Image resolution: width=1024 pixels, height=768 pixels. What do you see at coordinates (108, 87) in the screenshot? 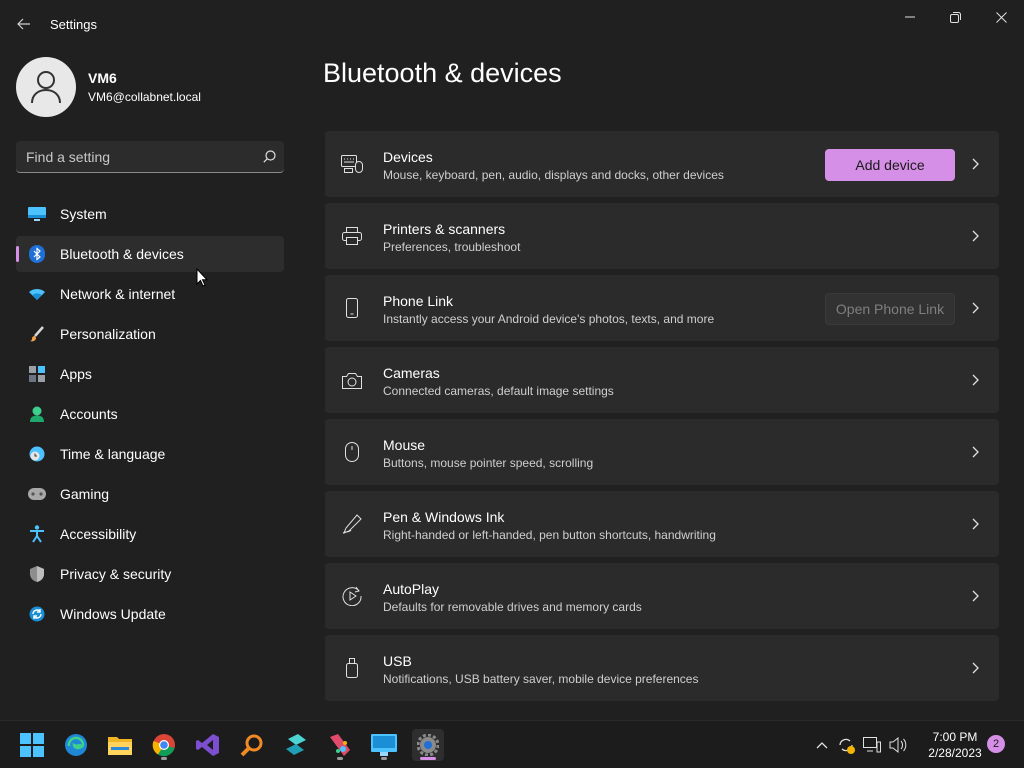
I see `user-profile: VM6 VM6@collabnet.local` at bounding box center [108, 87].